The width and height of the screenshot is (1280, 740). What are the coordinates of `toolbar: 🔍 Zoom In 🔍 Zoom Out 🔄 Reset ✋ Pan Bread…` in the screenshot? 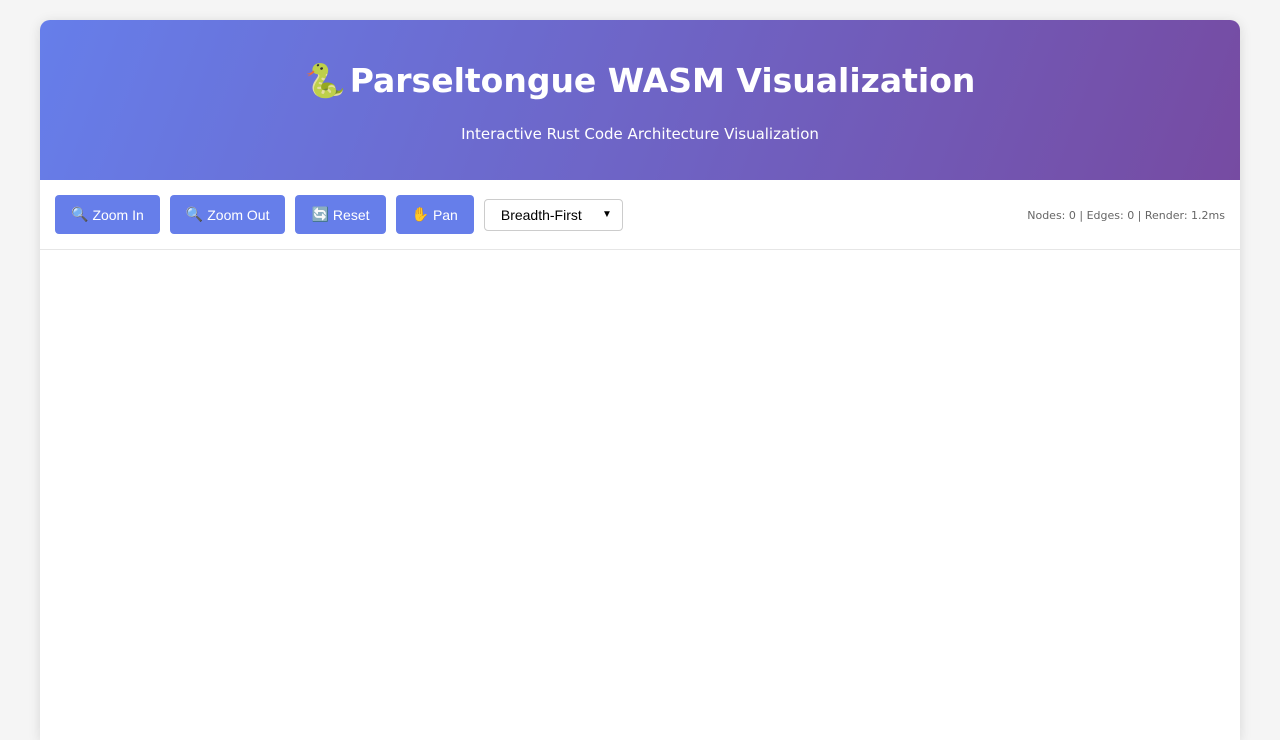 It's located at (640, 215).